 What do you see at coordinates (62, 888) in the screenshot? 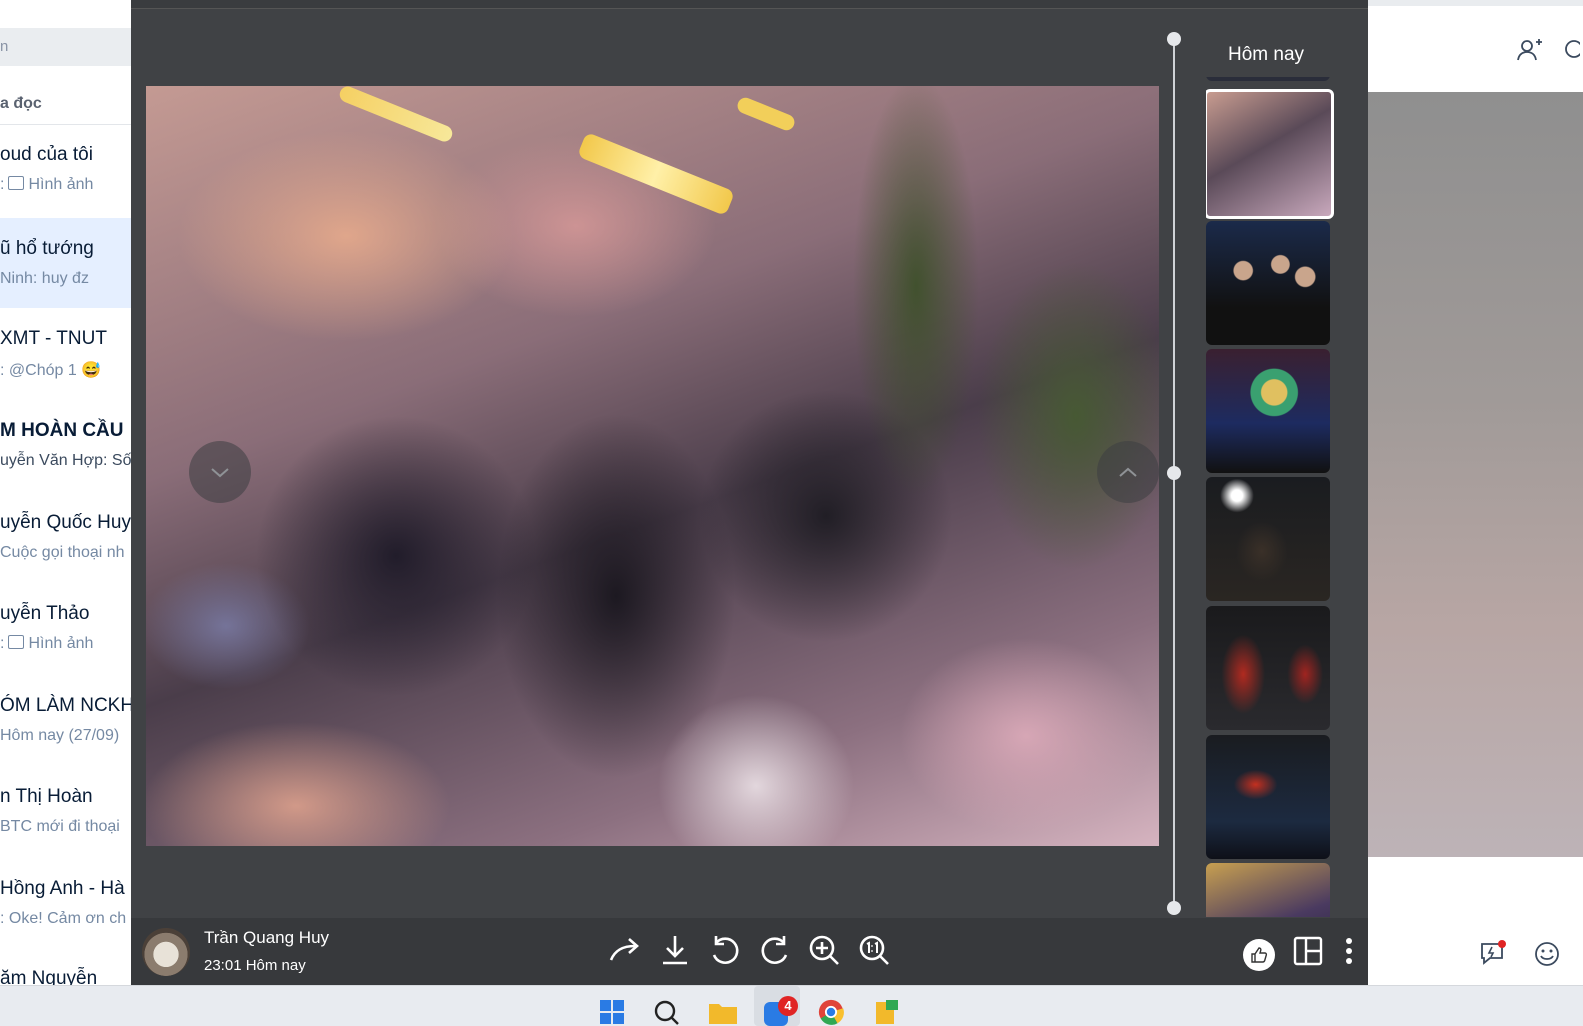
I see `conversation-name: Hồng Anh - Hà` at bounding box center [62, 888].